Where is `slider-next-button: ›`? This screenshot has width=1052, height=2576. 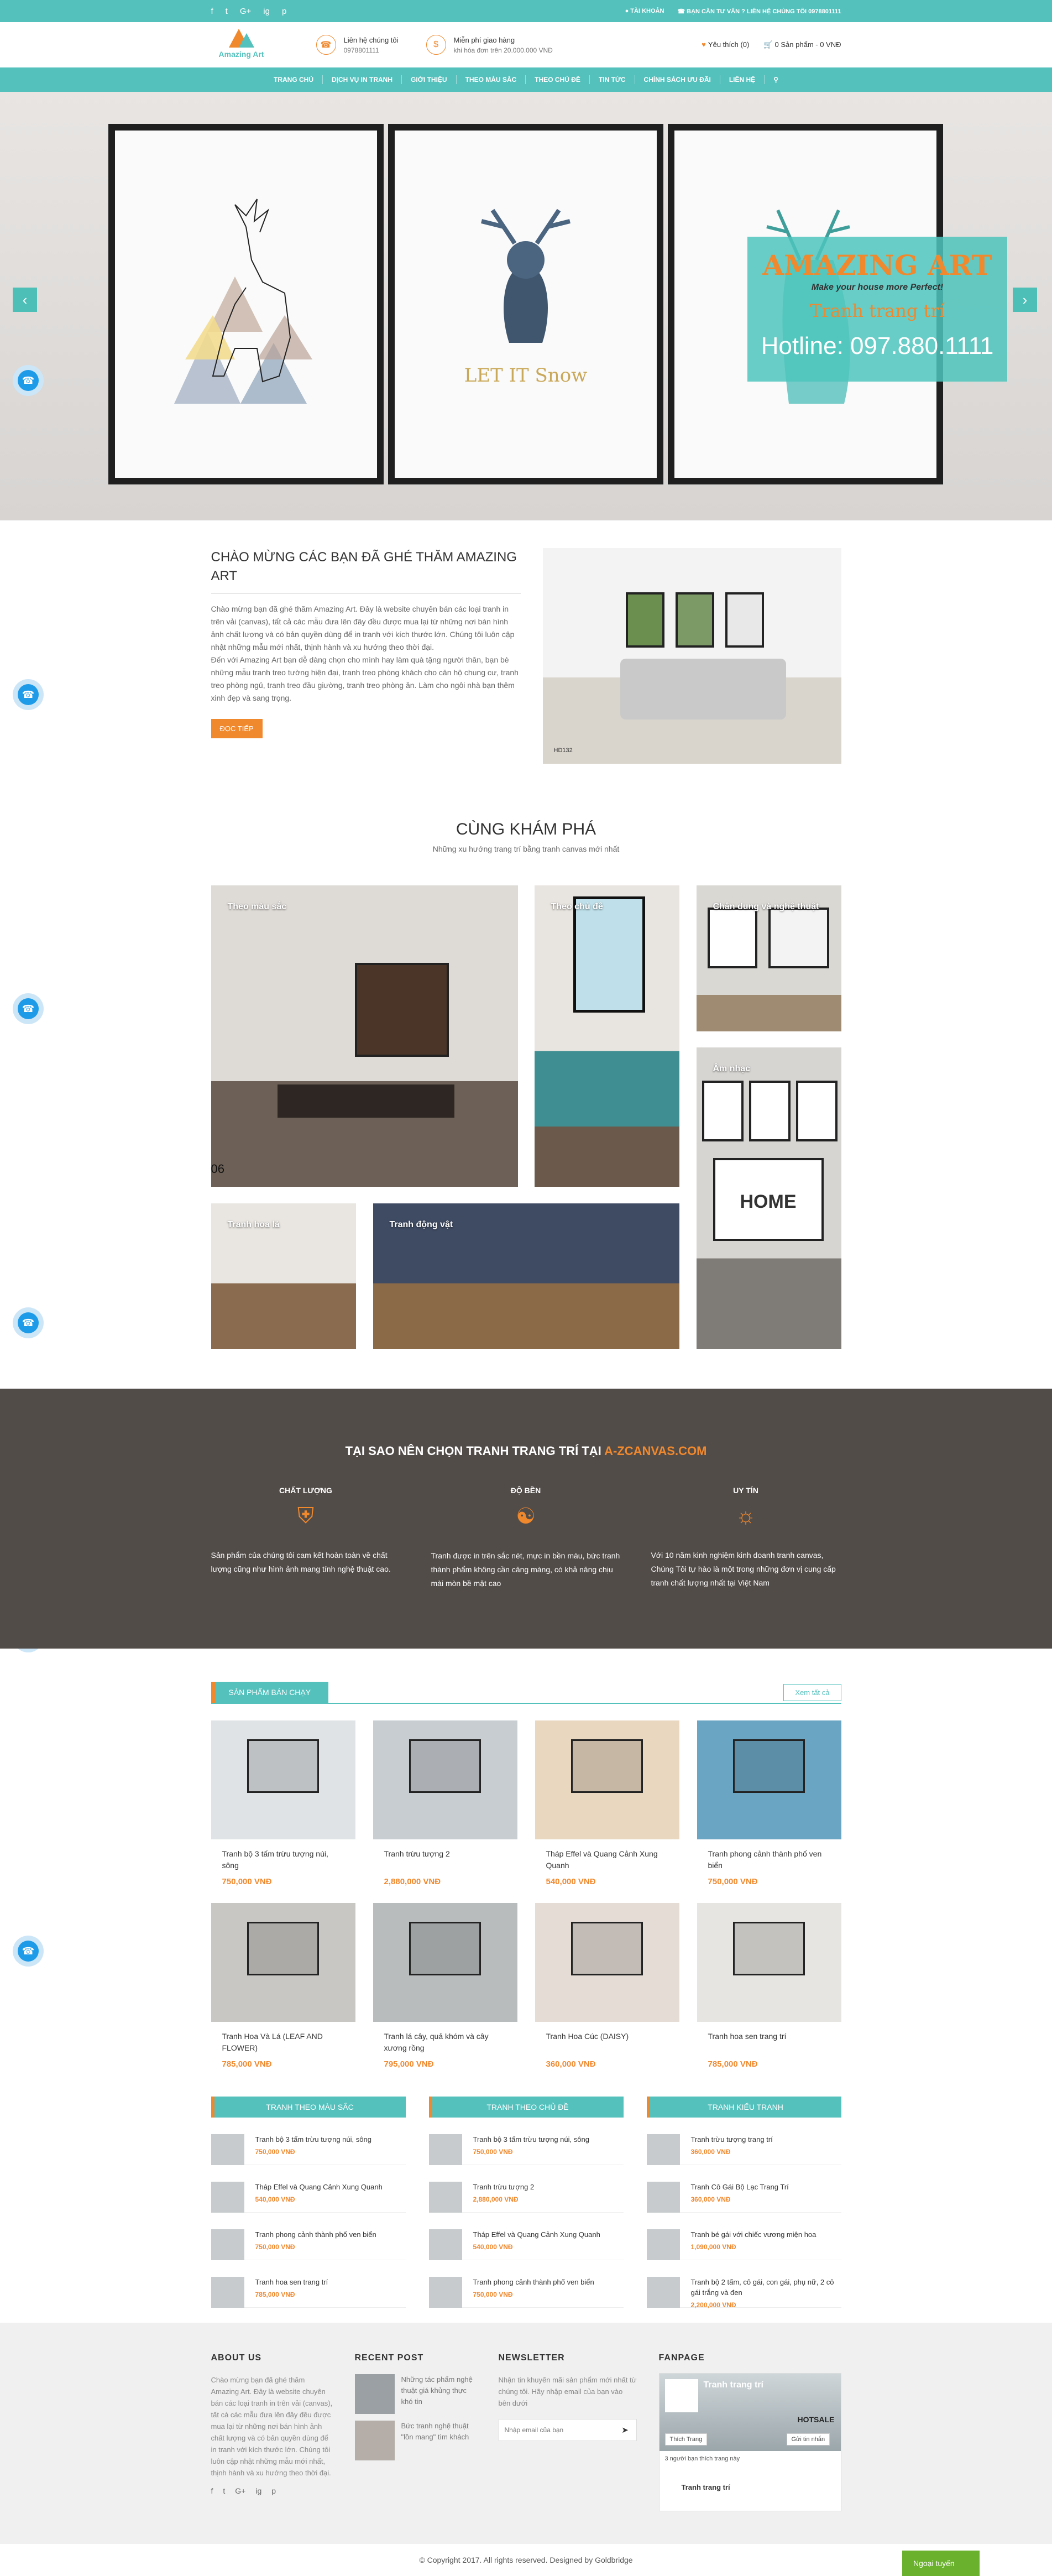 slider-next-button: › is located at coordinates (1025, 300).